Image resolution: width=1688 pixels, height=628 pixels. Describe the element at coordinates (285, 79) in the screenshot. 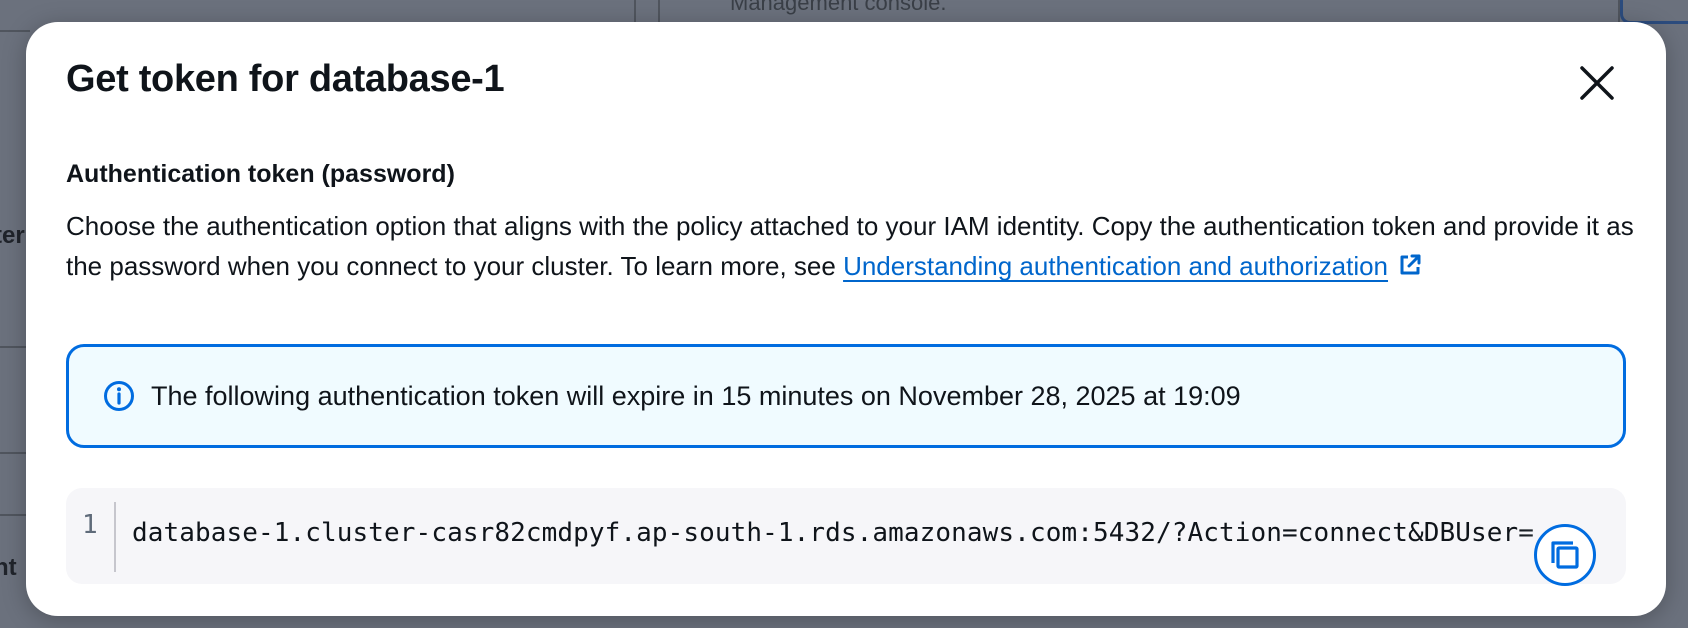

I see `modal-title: Get token for database-1` at that location.